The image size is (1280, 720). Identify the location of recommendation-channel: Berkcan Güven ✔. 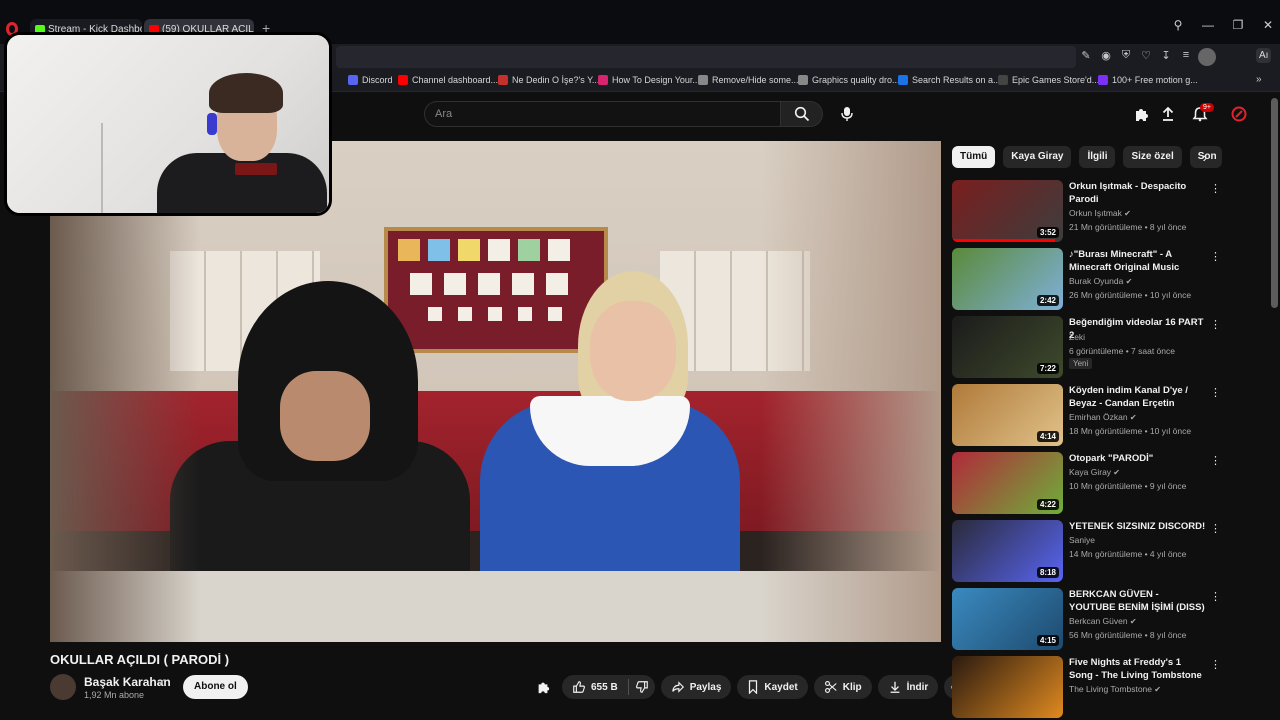
(1103, 621).